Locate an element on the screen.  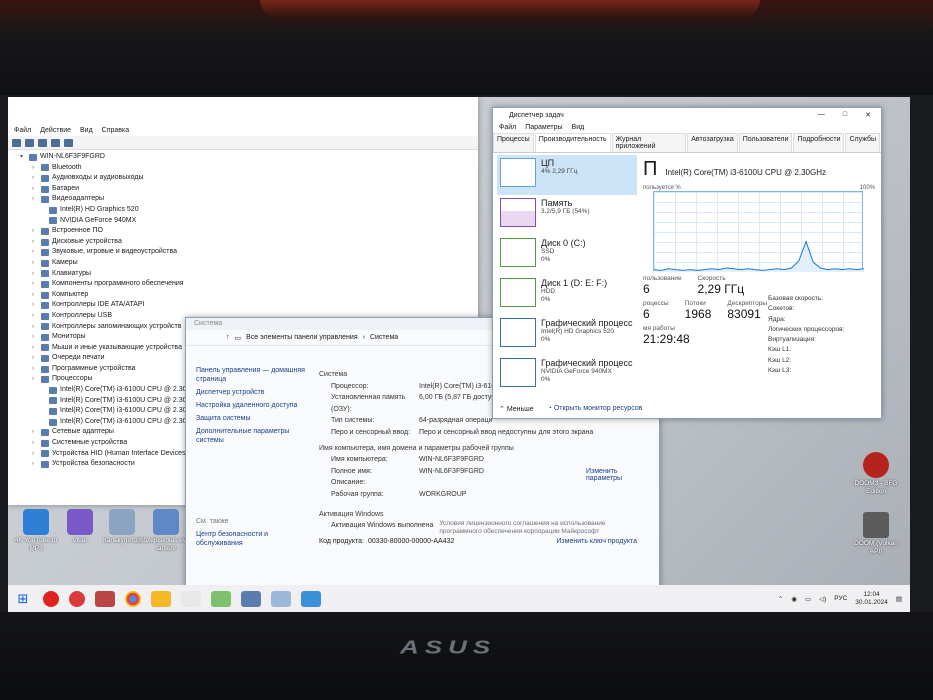
tab: Журнал приложений is located at coordinates (649, 142).